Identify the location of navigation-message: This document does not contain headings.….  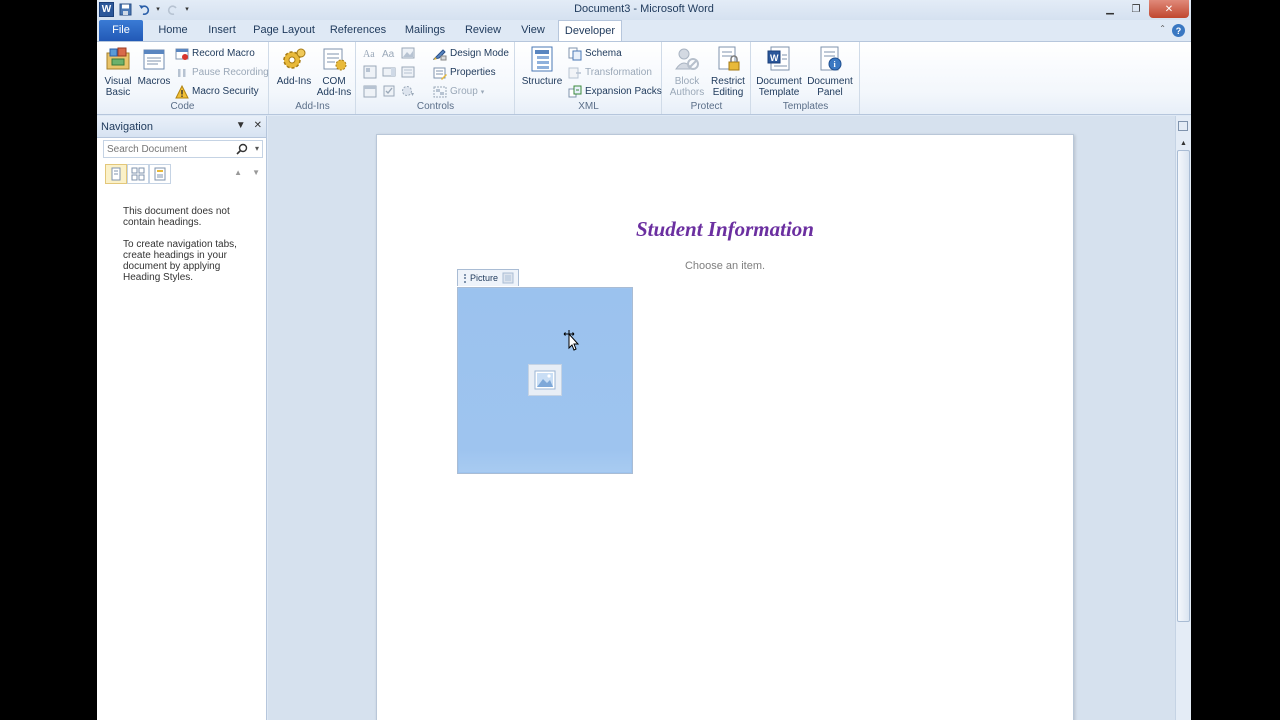
(188, 250).